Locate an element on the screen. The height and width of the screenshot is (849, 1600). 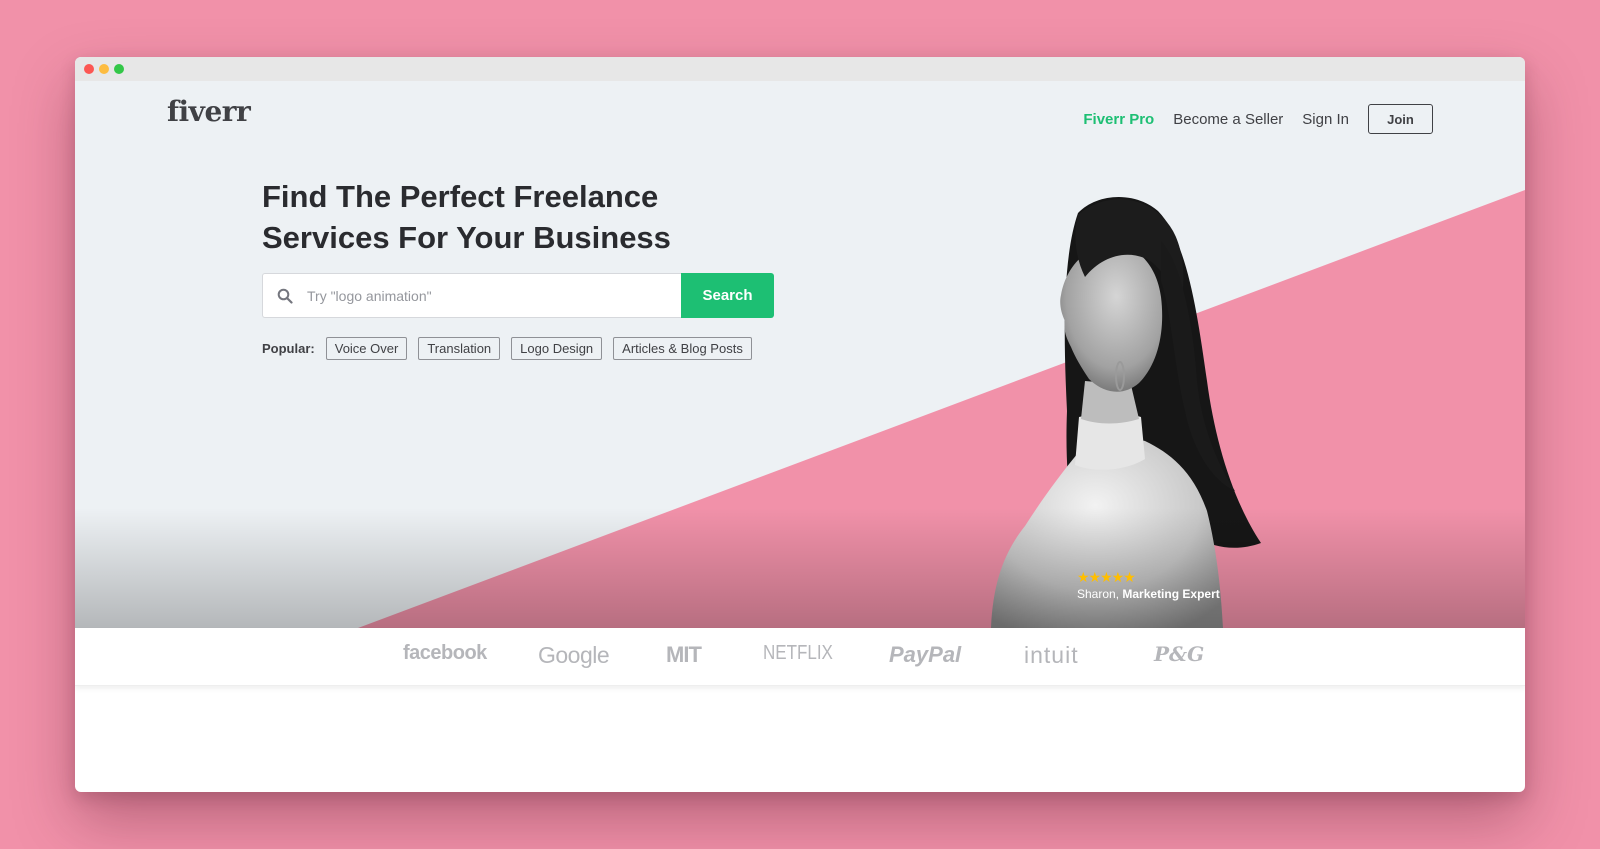
seller-title: Marketing Expert is located at coordinates (1171, 594).